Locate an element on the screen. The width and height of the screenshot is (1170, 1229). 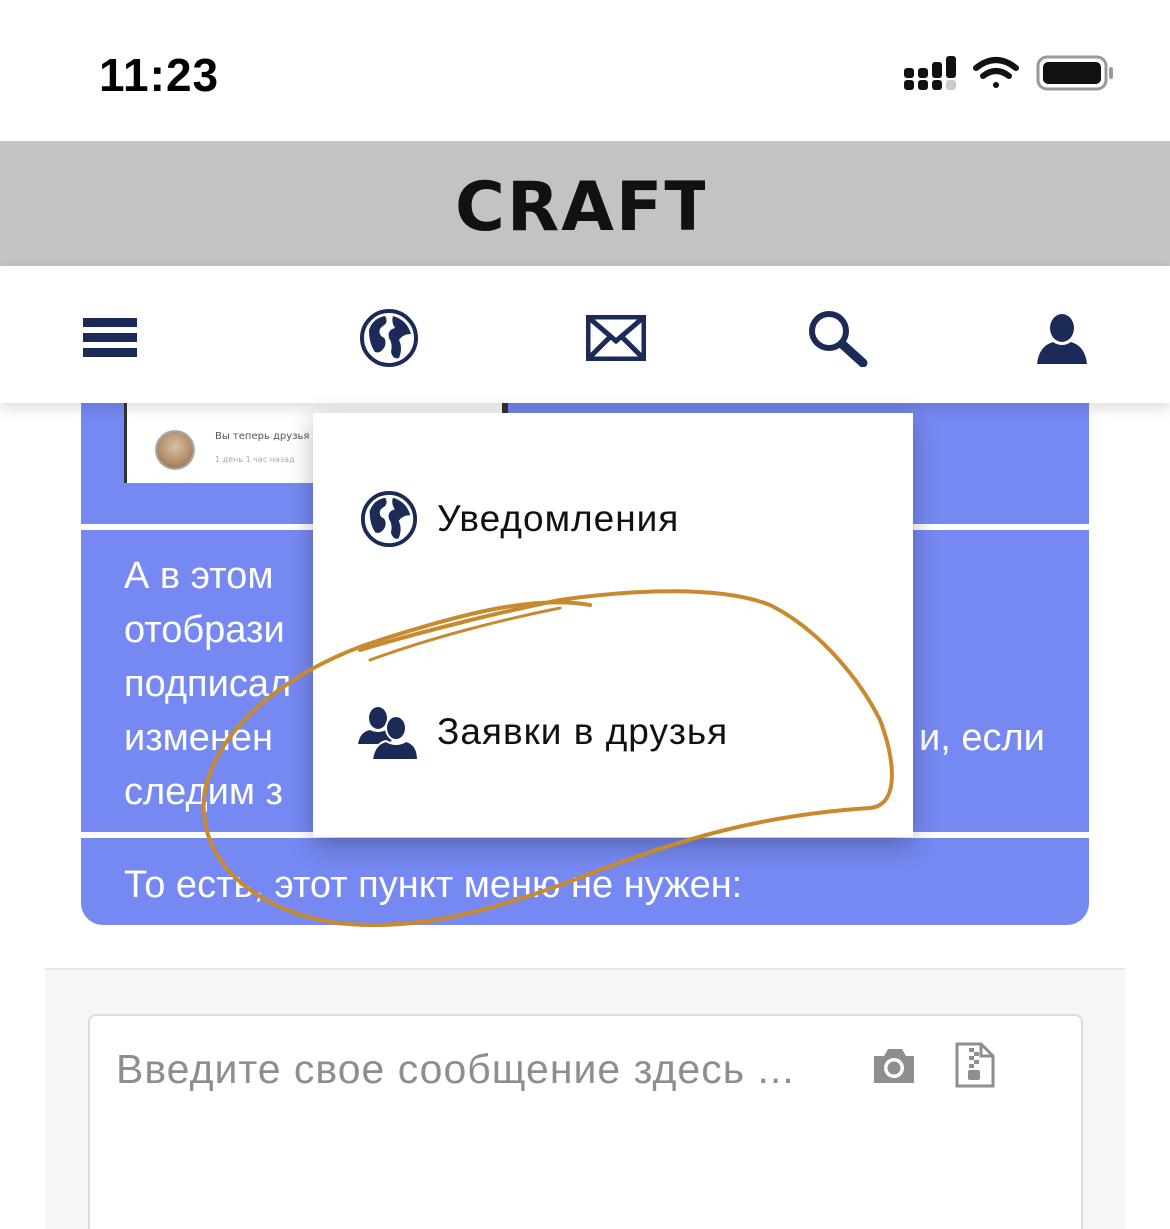
menu-button is located at coordinates (110, 338).